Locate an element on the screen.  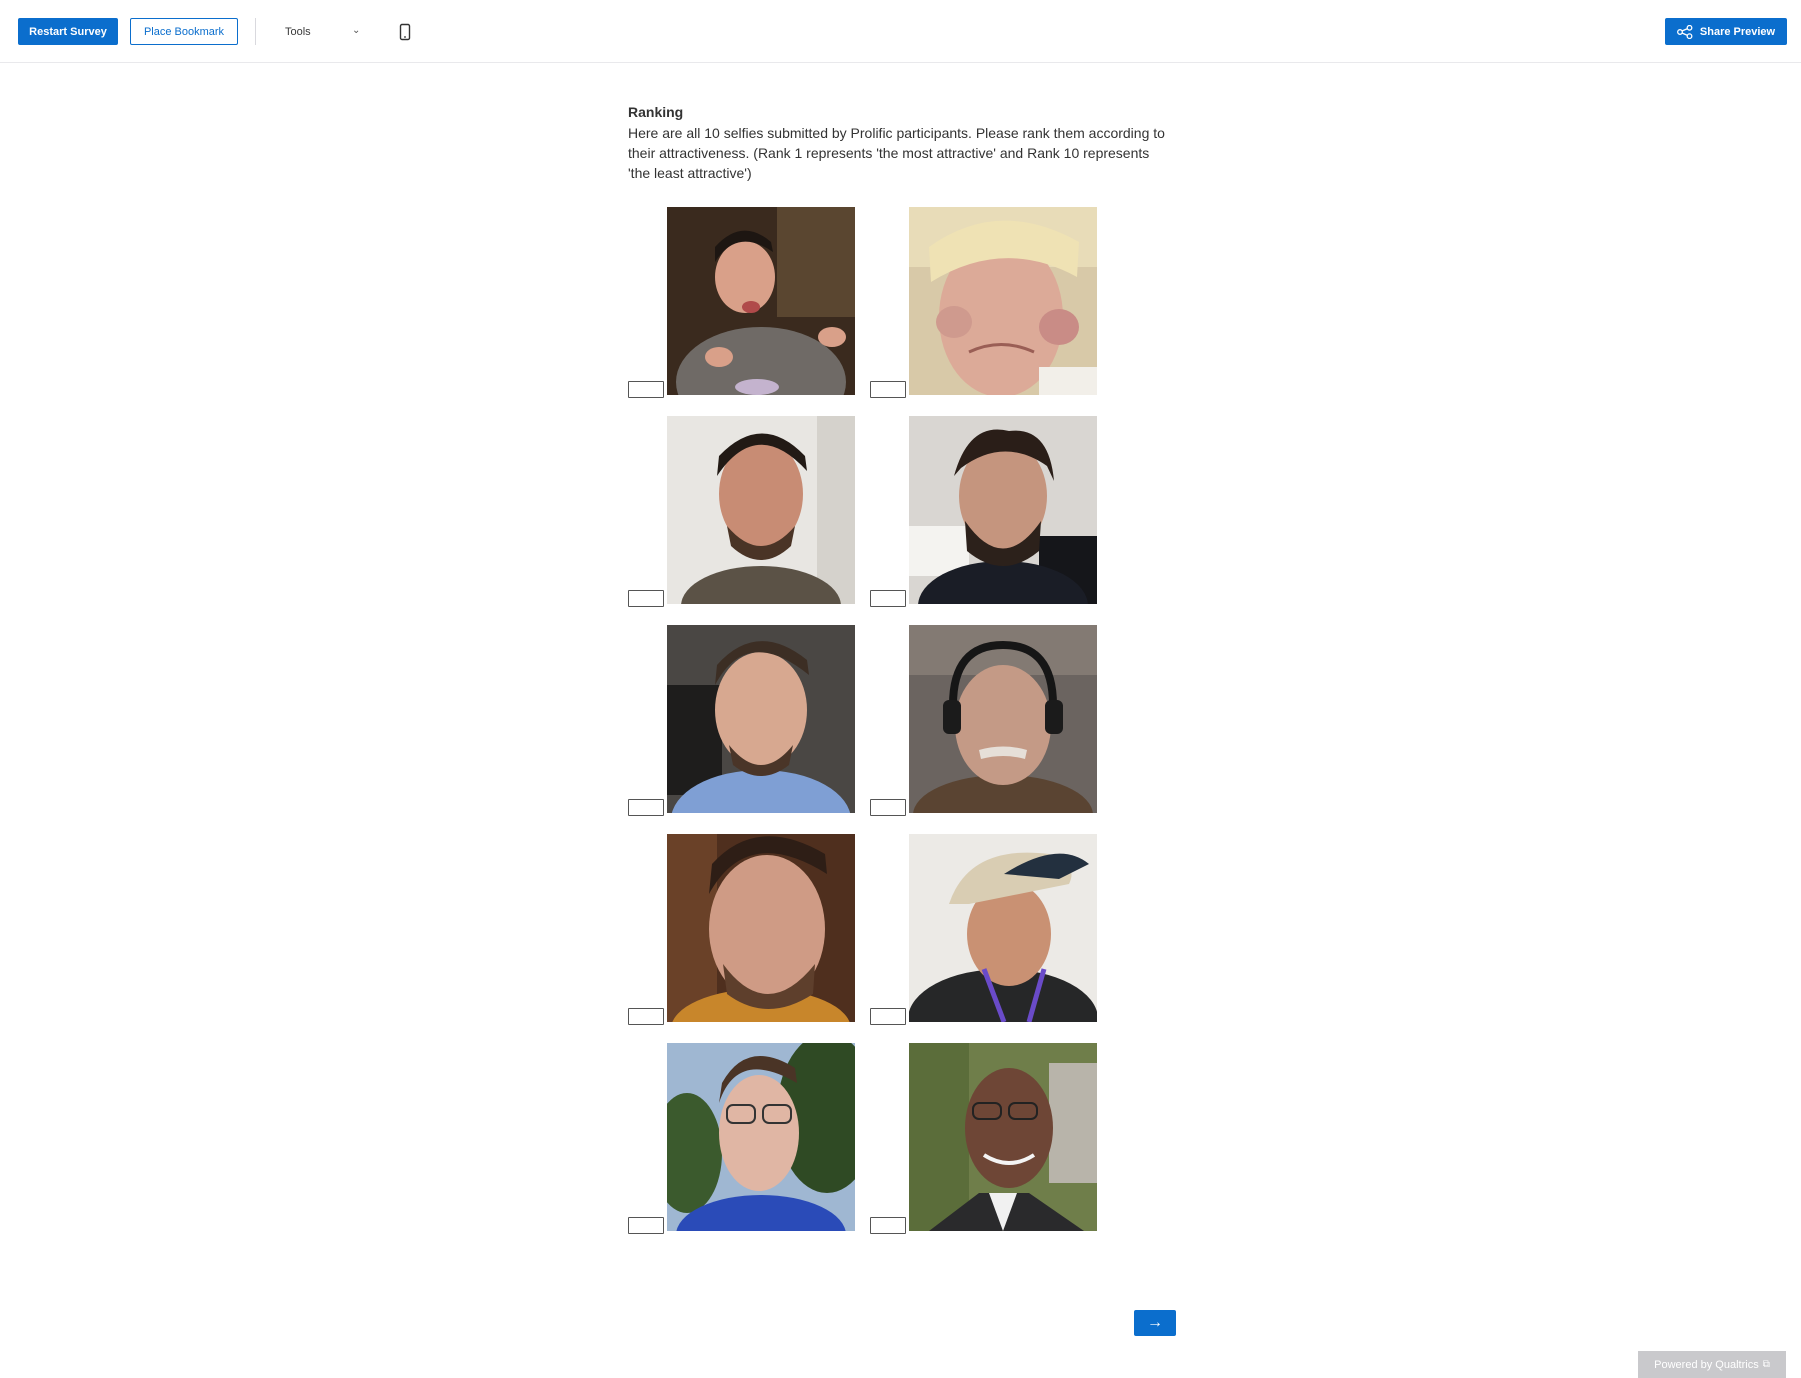
external-link-icon: ⧉ is located at coordinates (1766, 1364).